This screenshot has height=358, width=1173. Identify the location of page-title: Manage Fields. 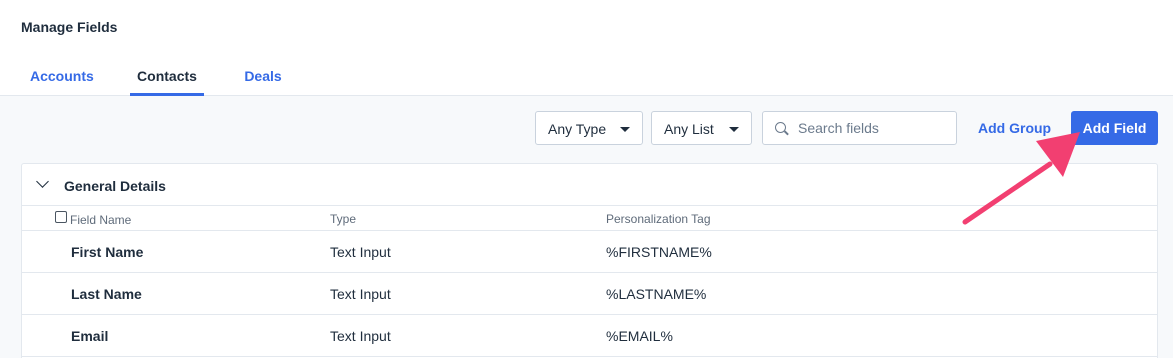
(69, 27).